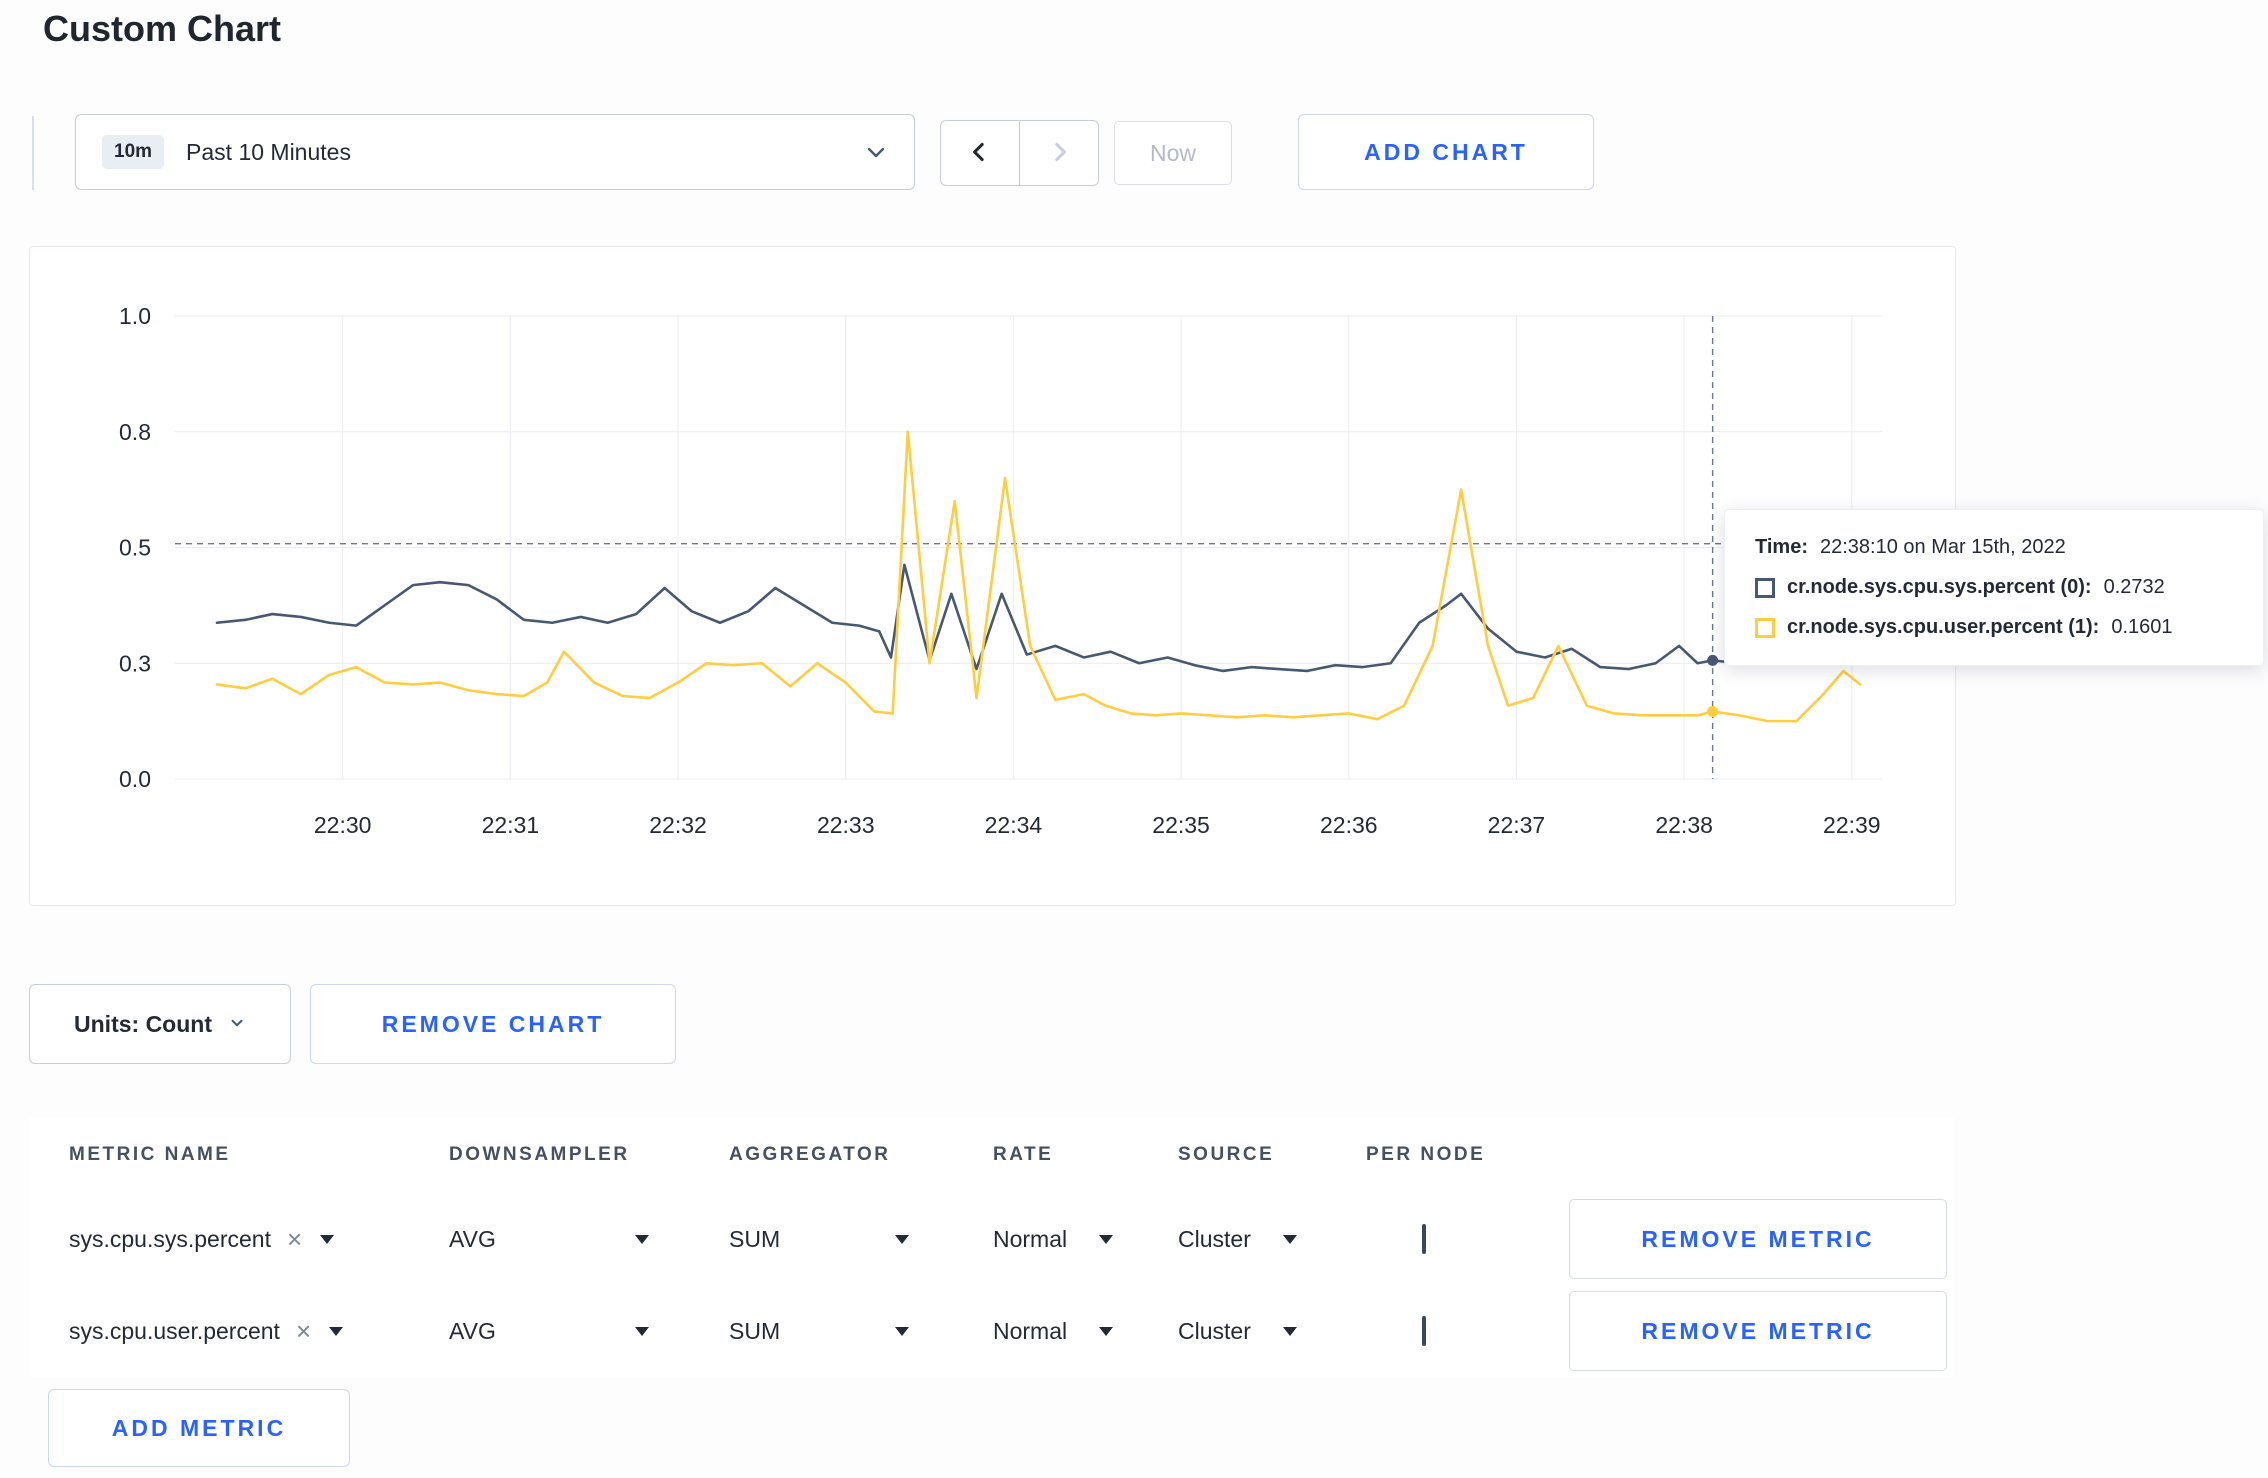  Describe the element at coordinates (678, 825) in the screenshot. I see `svg-text: 22:32` at that location.